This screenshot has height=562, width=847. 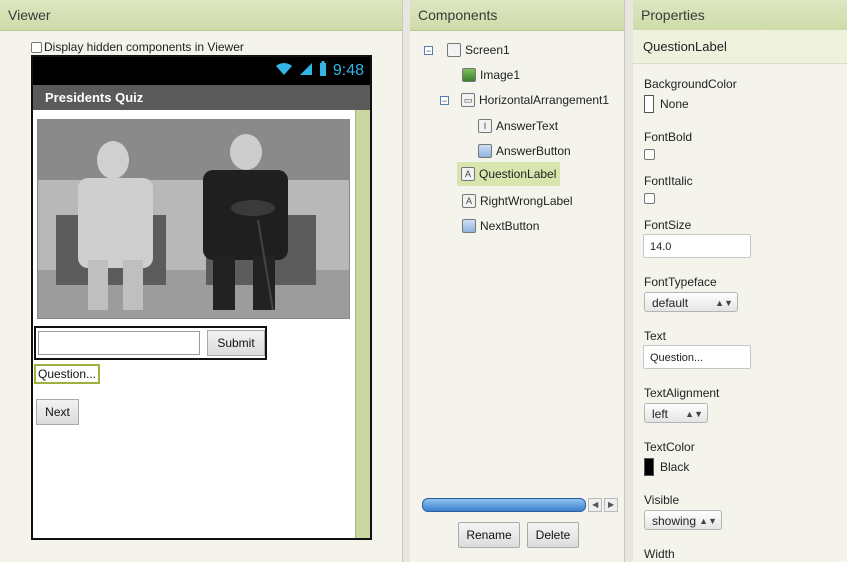 What do you see at coordinates (611, 505) in the screenshot?
I see `scroll-right-icon: ▶` at bounding box center [611, 505].